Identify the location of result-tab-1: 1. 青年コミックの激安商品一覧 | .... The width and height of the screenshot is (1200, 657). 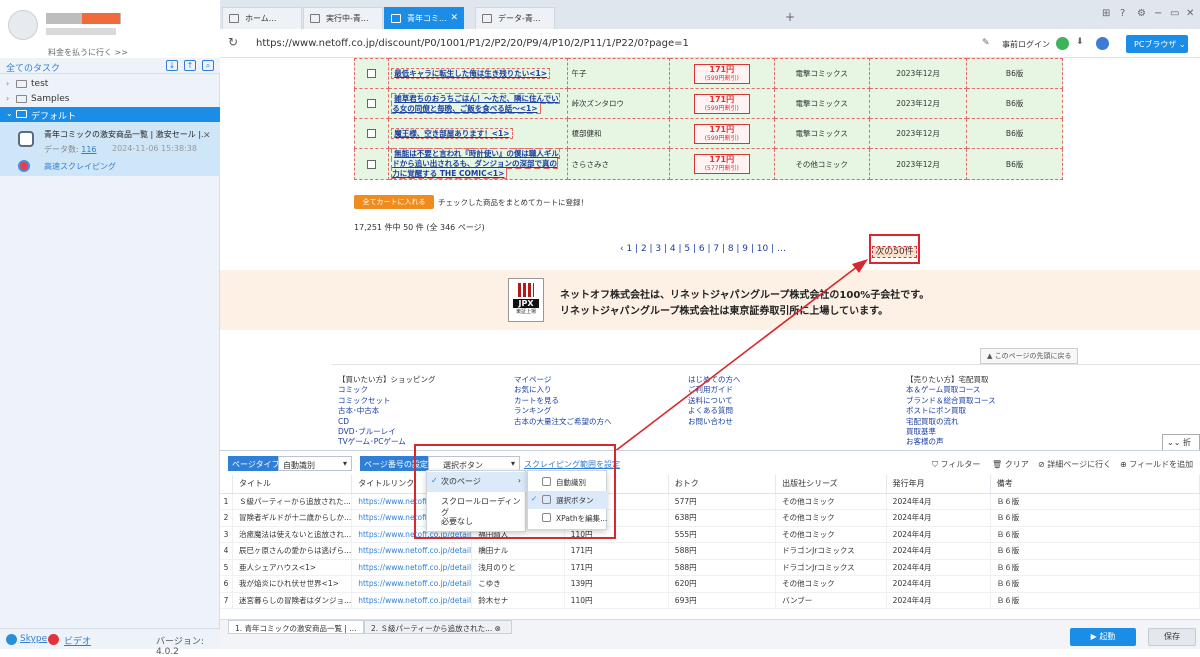
(296, 627).